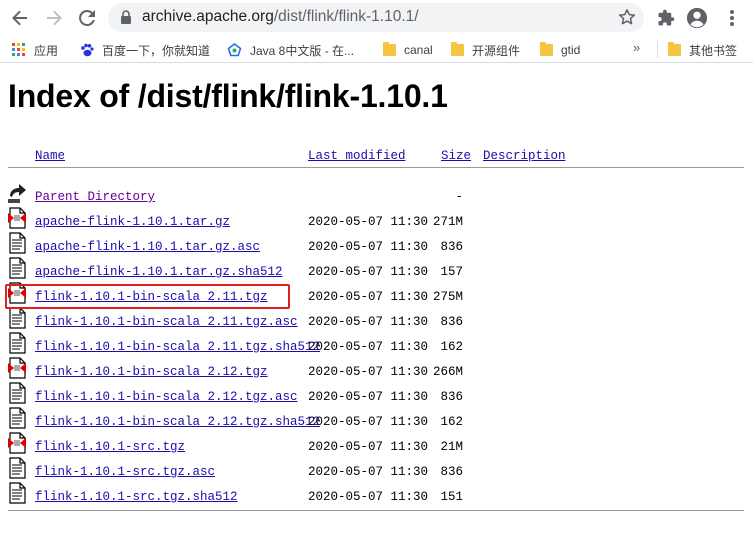 This screenshot has height=533, width=753. I want to click on file-link: flink-1.10.1-bin-scala_2.11.tgz.asc, so click(166, 322).